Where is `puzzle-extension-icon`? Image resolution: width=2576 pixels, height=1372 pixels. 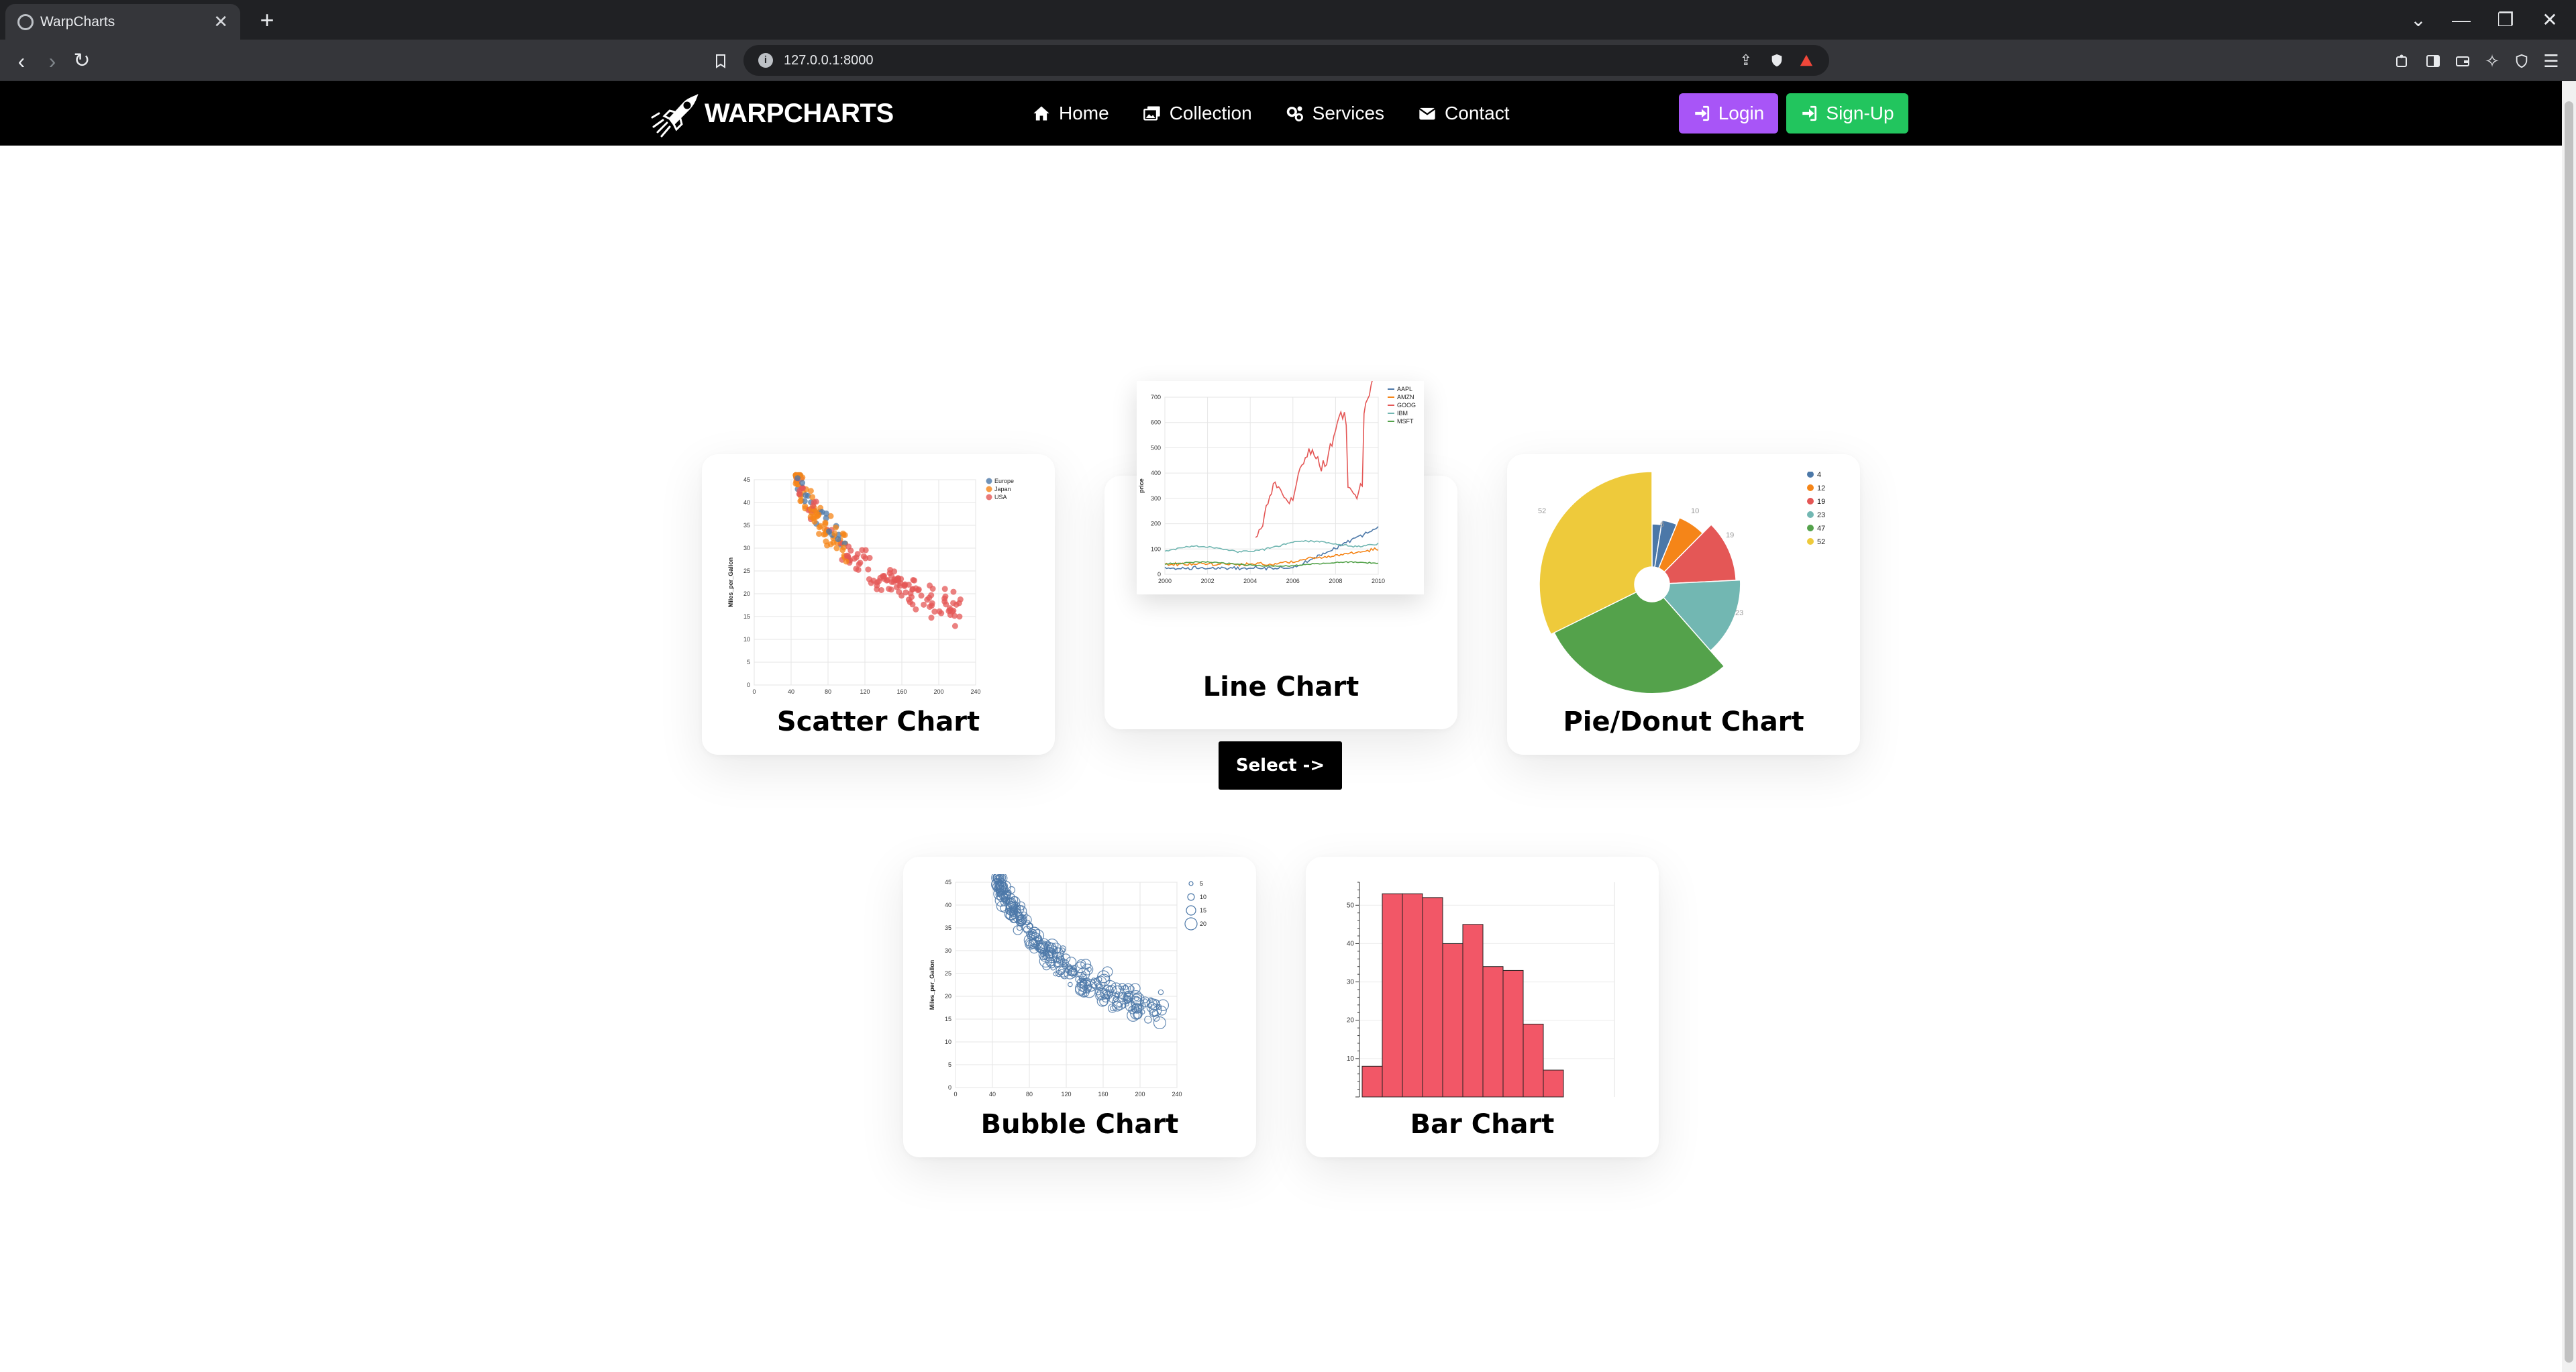
puzzle-extension-icon is located at coordinates (2402, 61).